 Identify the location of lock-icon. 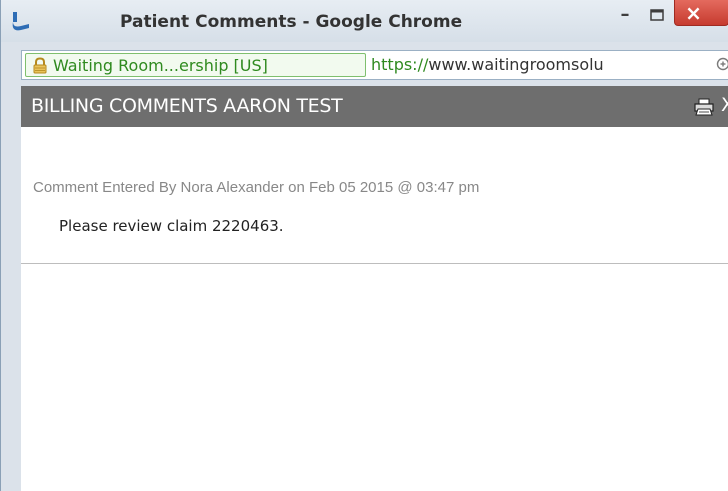
(40, 65).